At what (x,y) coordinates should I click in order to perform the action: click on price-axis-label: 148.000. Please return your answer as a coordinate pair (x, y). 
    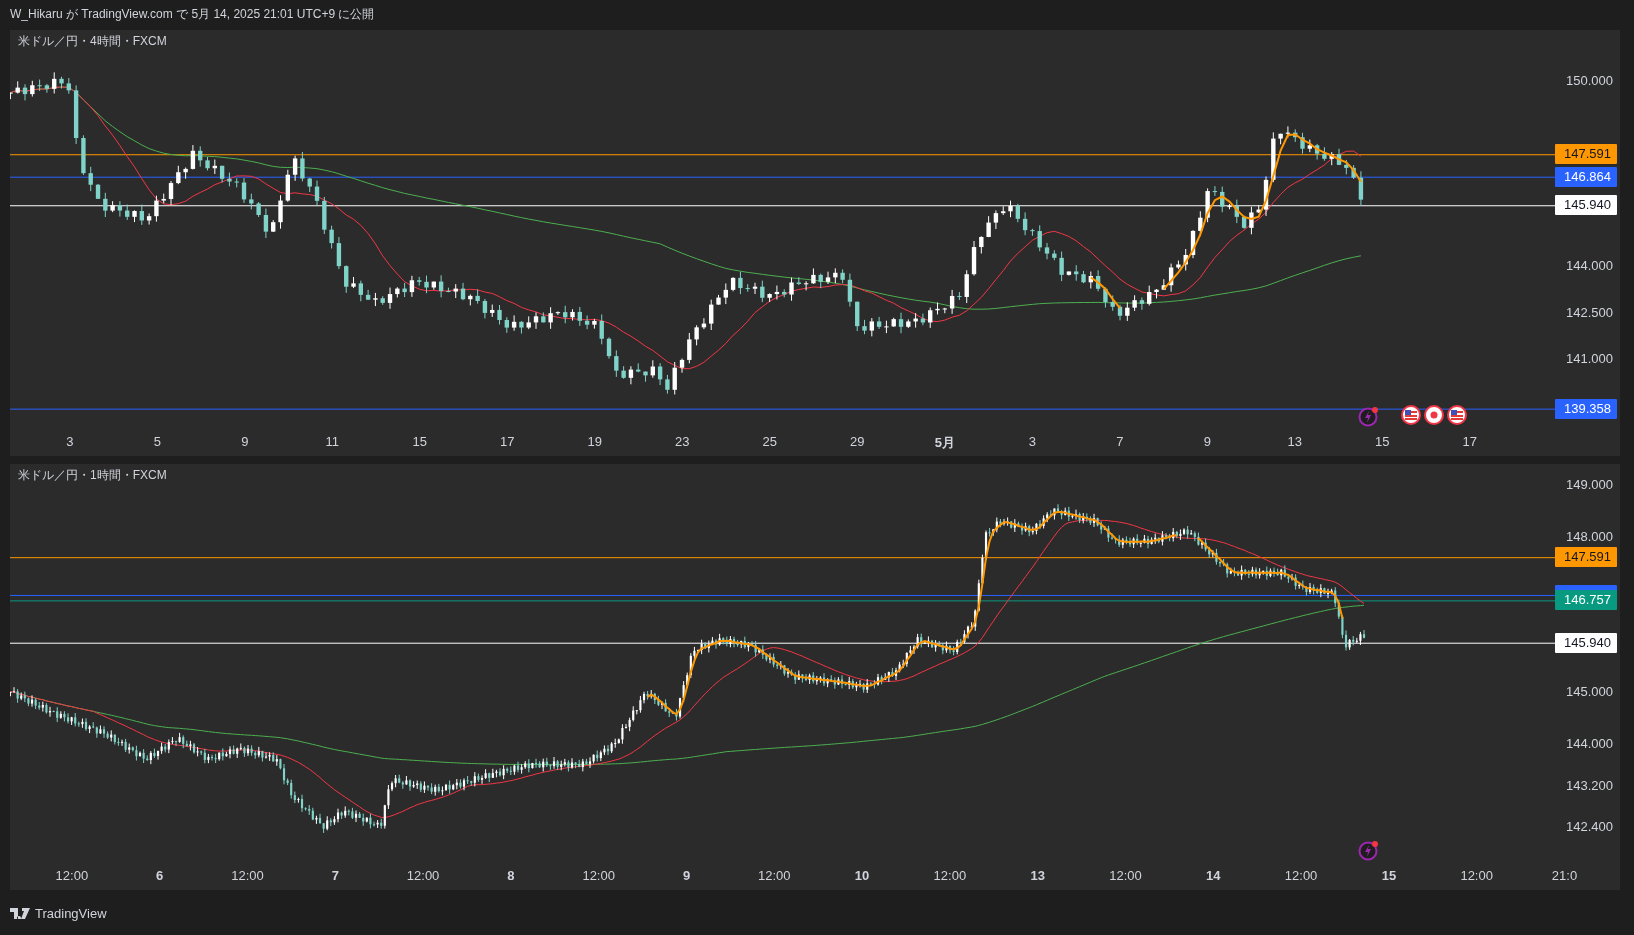
    Looking at the image, I should click on (1589, 536).